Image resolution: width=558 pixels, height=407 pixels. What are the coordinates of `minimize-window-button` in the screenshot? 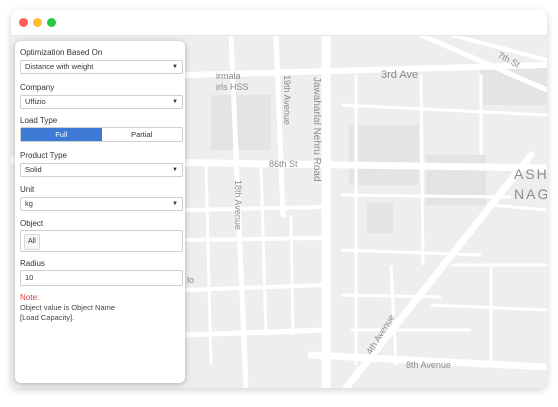 It's located at (37, 22).